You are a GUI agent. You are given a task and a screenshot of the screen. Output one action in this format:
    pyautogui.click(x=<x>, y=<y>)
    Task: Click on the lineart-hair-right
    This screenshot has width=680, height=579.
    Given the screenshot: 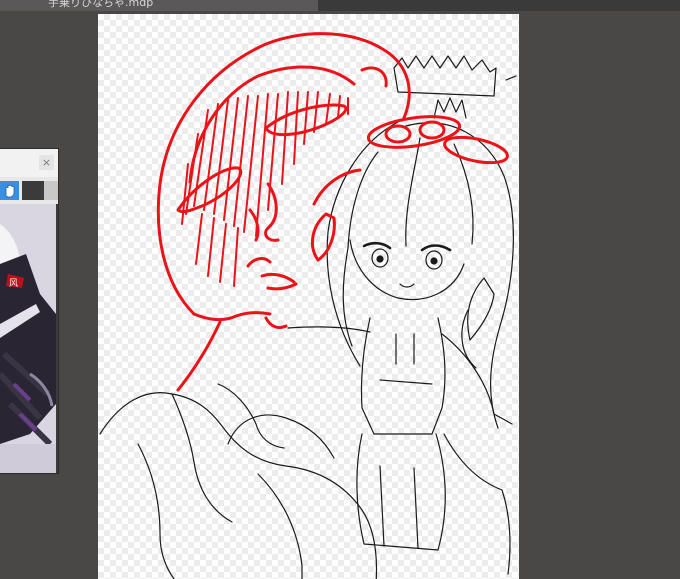 What is the action you would take?
    pyautogui.click(x=459, y=275)
    